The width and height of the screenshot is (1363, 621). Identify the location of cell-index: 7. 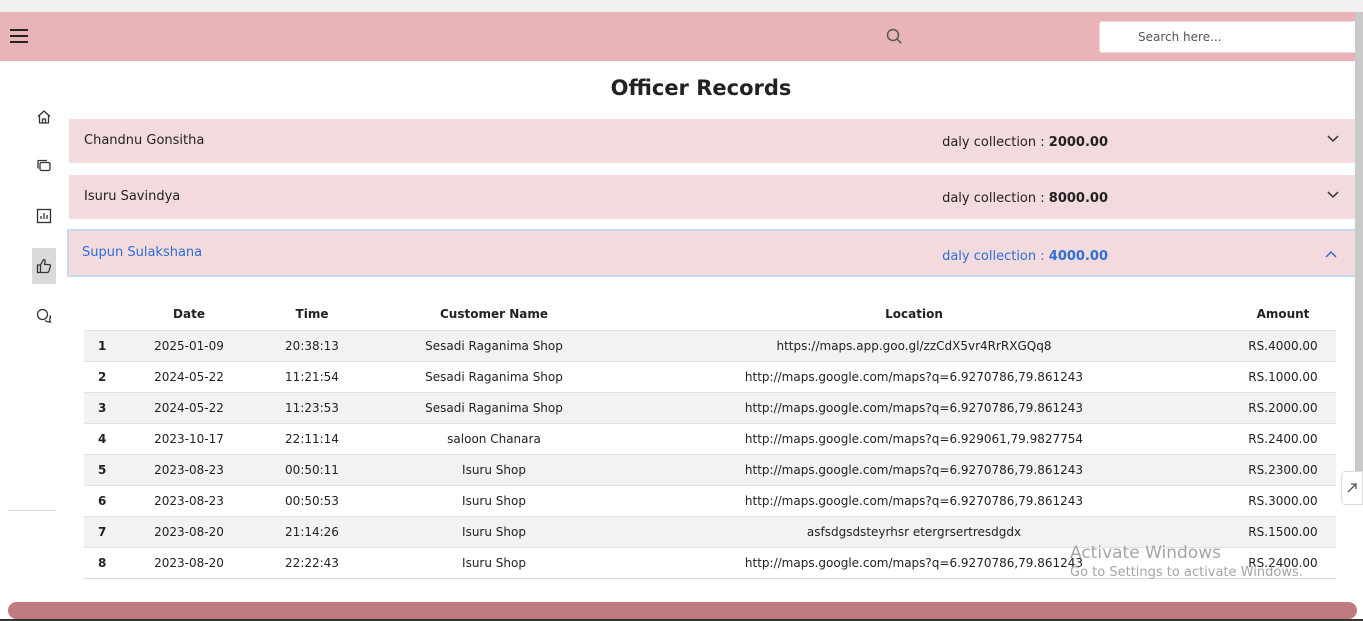
(114, 531).